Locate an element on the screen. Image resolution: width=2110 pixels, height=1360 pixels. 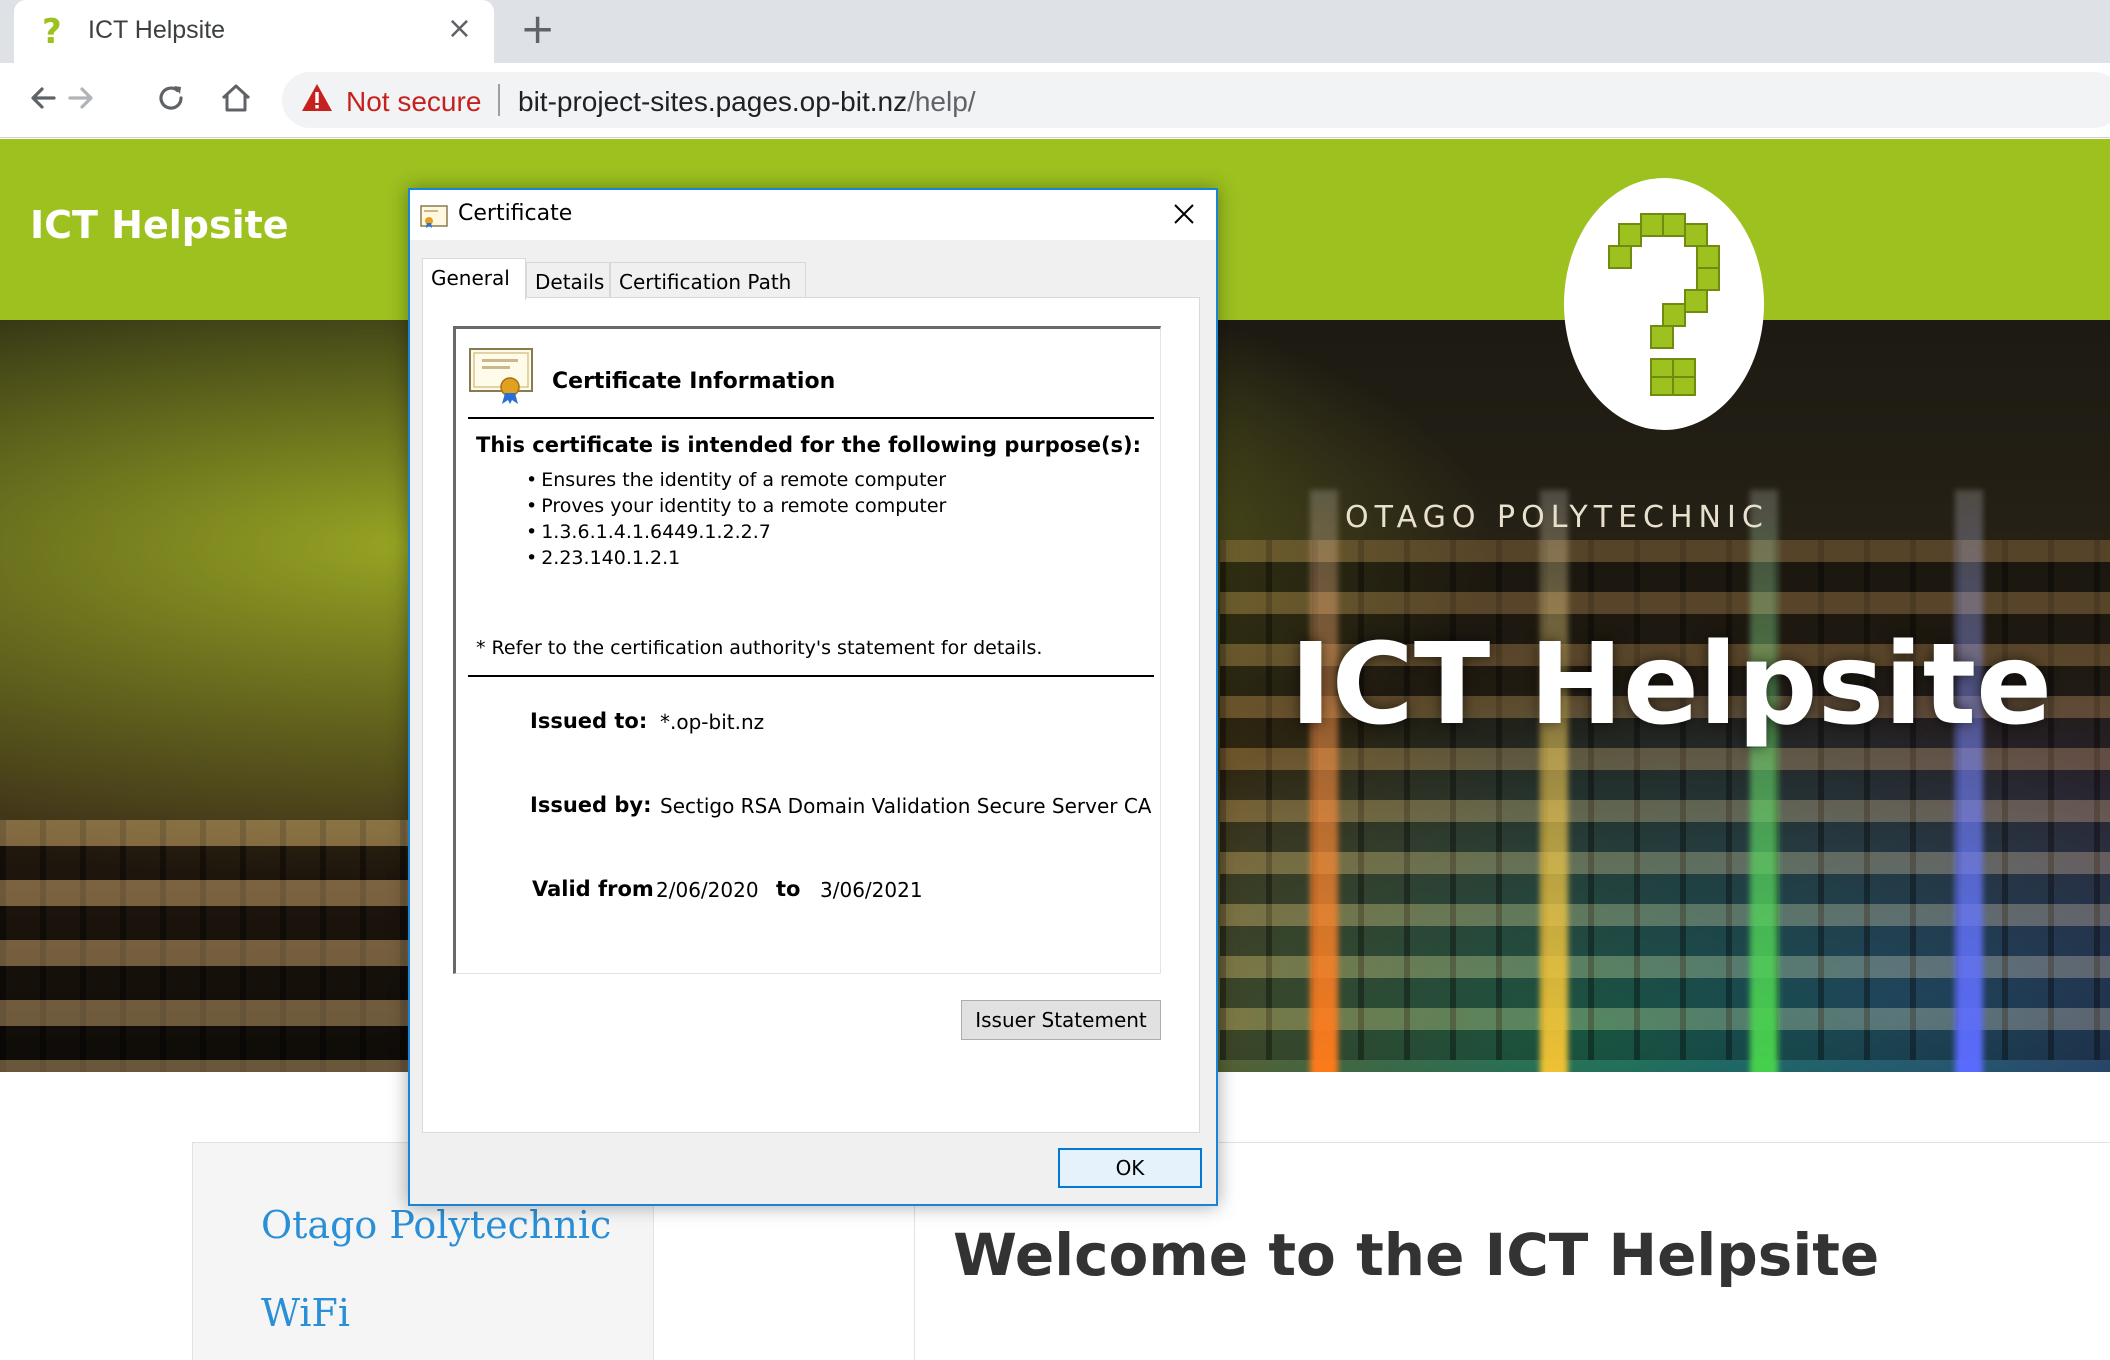
url-text: bit-project-sites.pages.op-bit.nz/help/ is located at coordinates (747, 102).